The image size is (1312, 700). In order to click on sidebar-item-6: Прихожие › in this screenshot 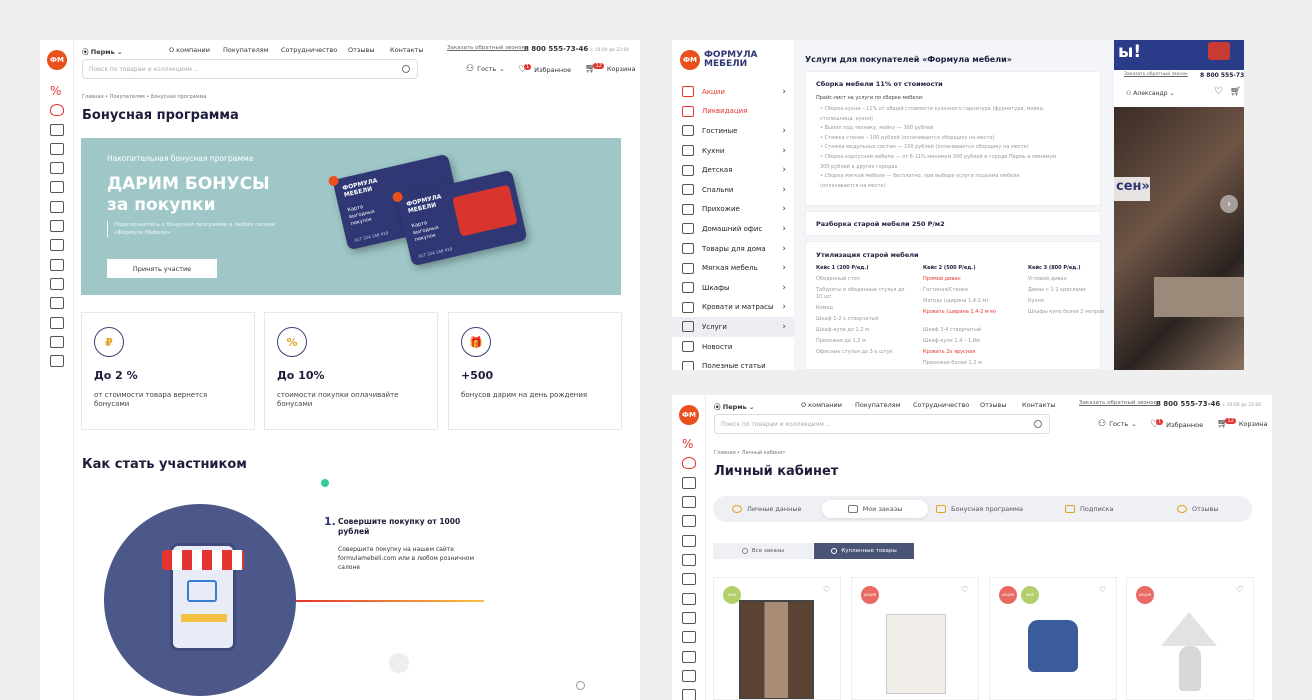, I will do `click(733, 210)`.